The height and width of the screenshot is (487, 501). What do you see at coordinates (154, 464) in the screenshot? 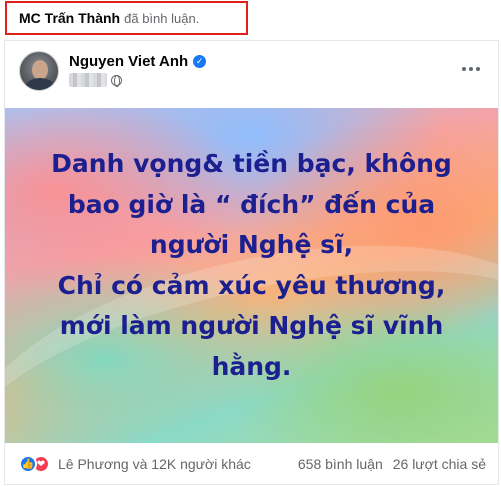
I see `reactors-text: Lê Phương và 12K người khác` at bounding box center [154, 464].